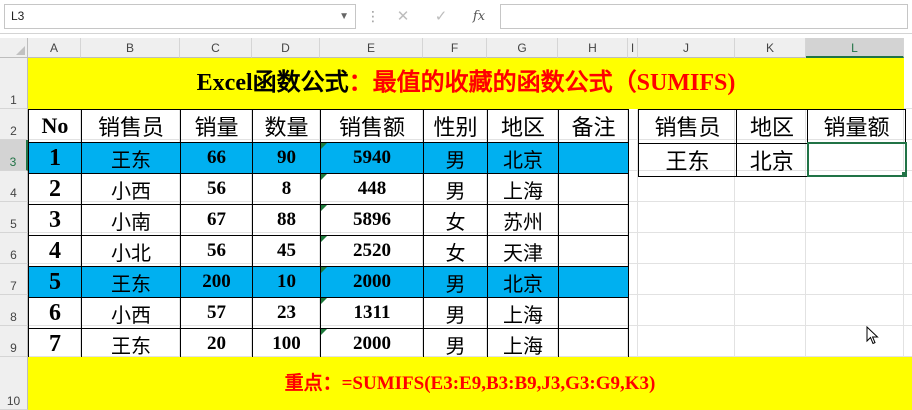 The image size is (912, 410). I want to click on active-cell-l3, so click(856, 159).